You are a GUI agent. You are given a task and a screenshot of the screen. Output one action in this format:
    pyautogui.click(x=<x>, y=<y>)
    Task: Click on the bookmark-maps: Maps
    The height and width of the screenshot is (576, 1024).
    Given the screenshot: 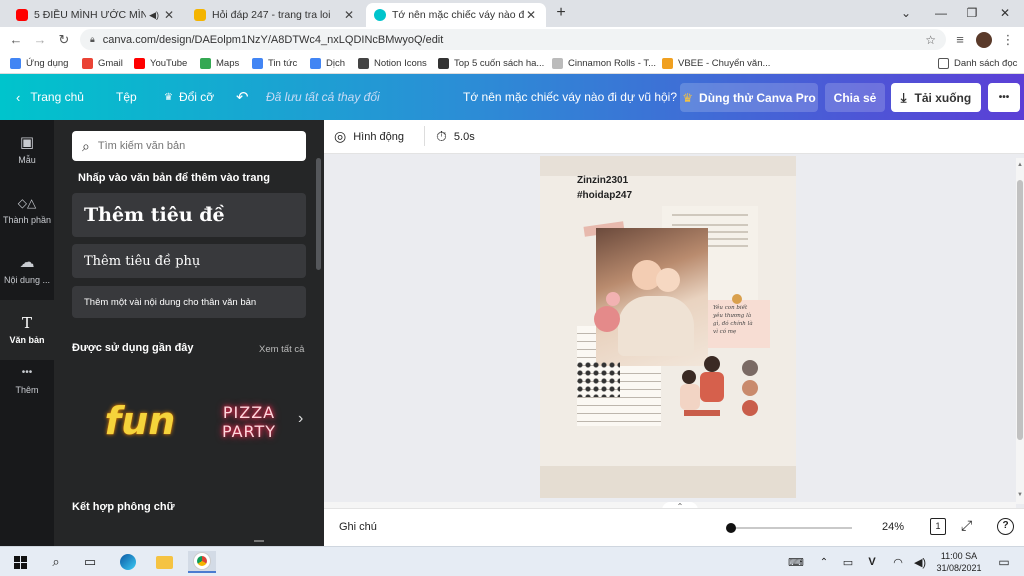 What is the action you would take?
    pyautogui.click(x=219, y=63)
    